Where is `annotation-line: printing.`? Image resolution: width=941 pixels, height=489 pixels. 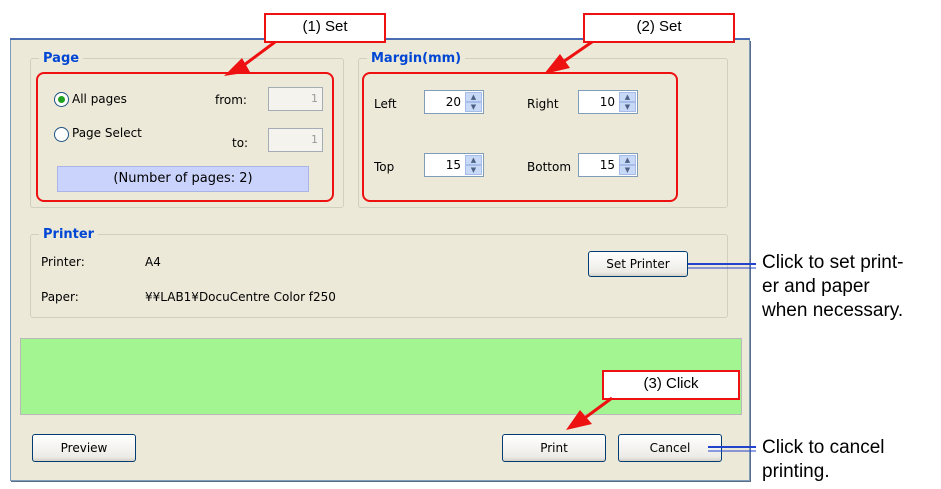 annotation-line: printing. is located at coordinates (796, 471).